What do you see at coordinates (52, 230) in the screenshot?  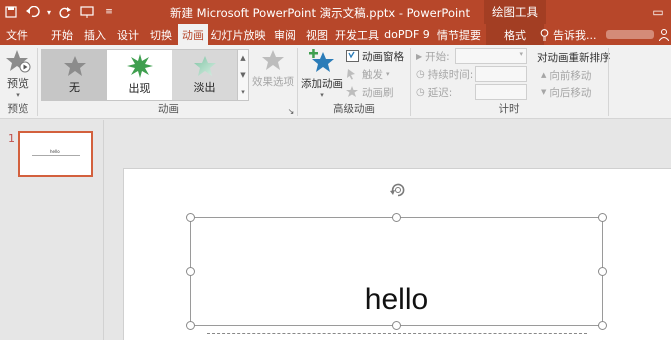 I see `slides-thumbnail-pane: 1 hello` at bounding box center [52, 230].